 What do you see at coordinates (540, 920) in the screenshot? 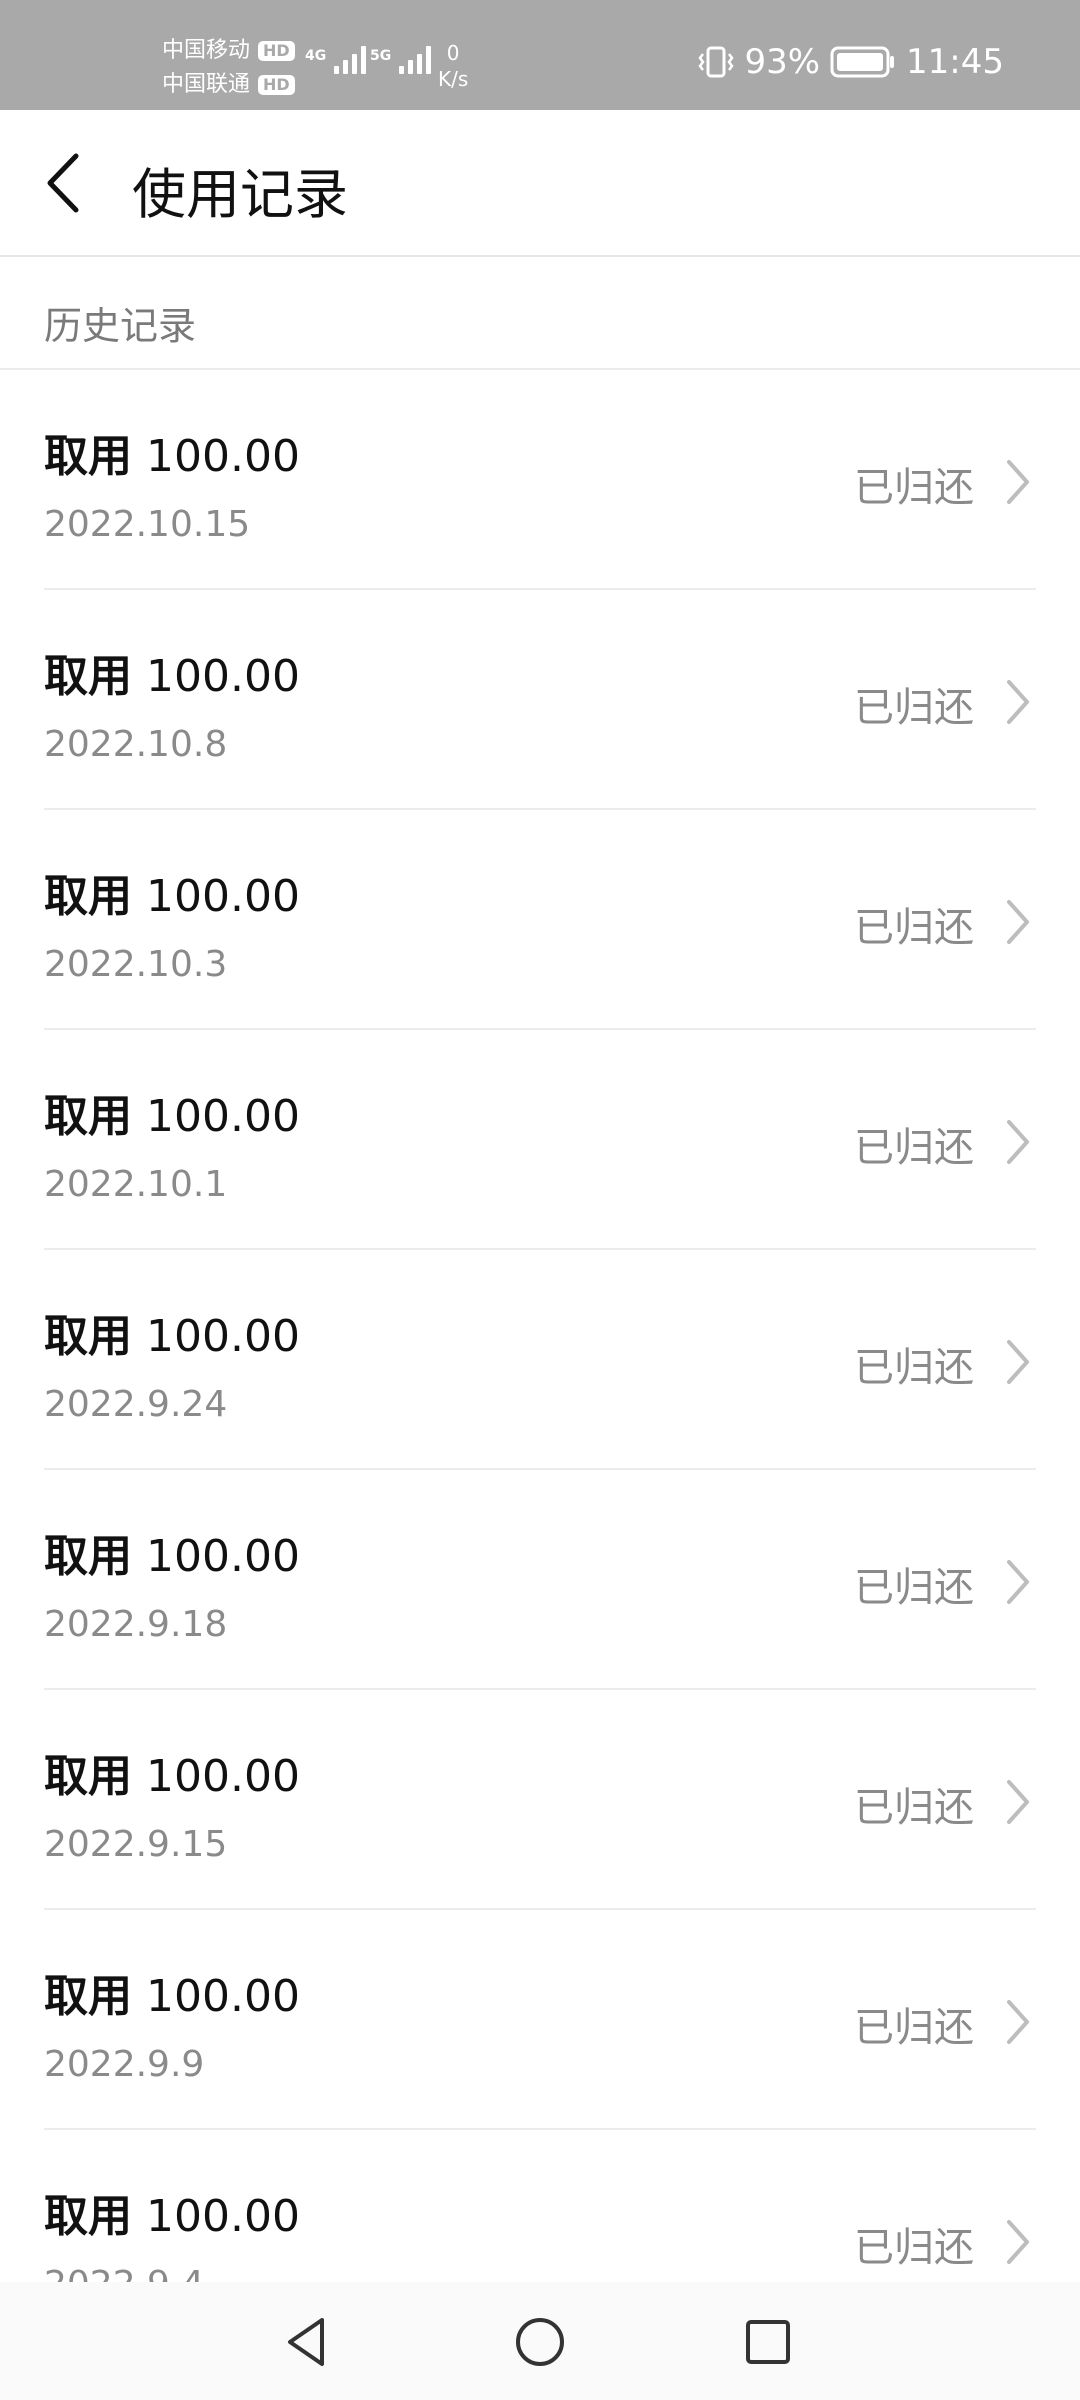
I see `list-item: 取用 100.00 2022.10.3 已归还` at bounding box center [540, 920].